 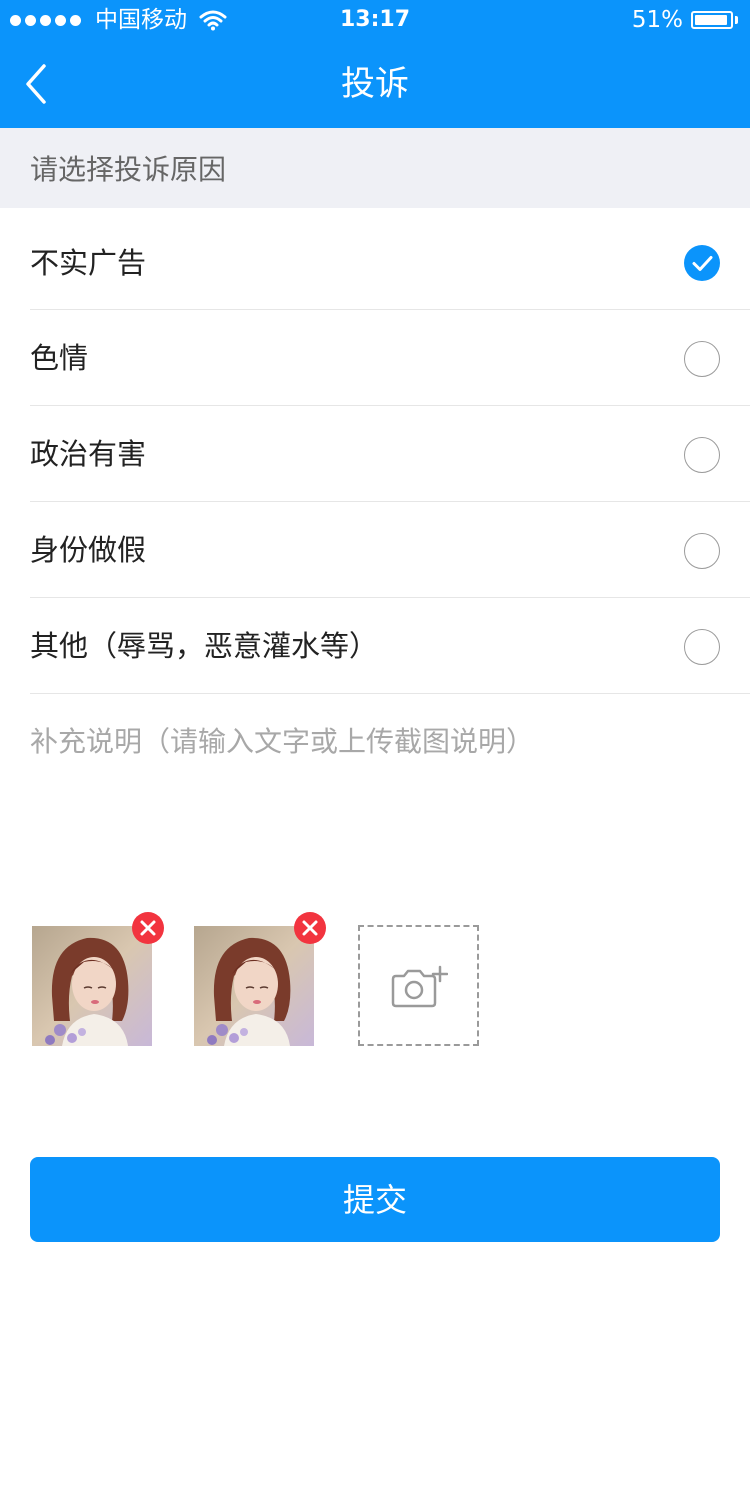 What do you see at coordinates (204, 646) in the screenshot?
I see `reason-label: 其他（辱骂，恶意灌水等）` at bounding box center [204, 646].